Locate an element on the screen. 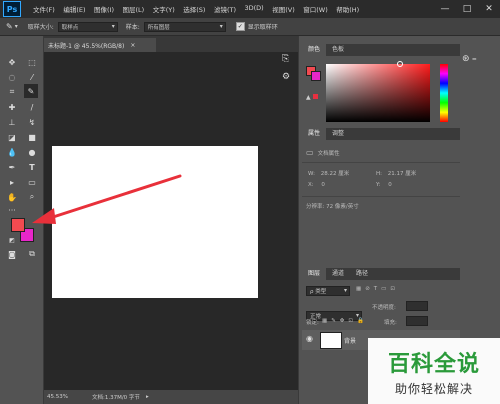 The height and width of the screenshot is (404, 500). stamp-tool-icon: ⊥ is located at coordinates (12, 122).